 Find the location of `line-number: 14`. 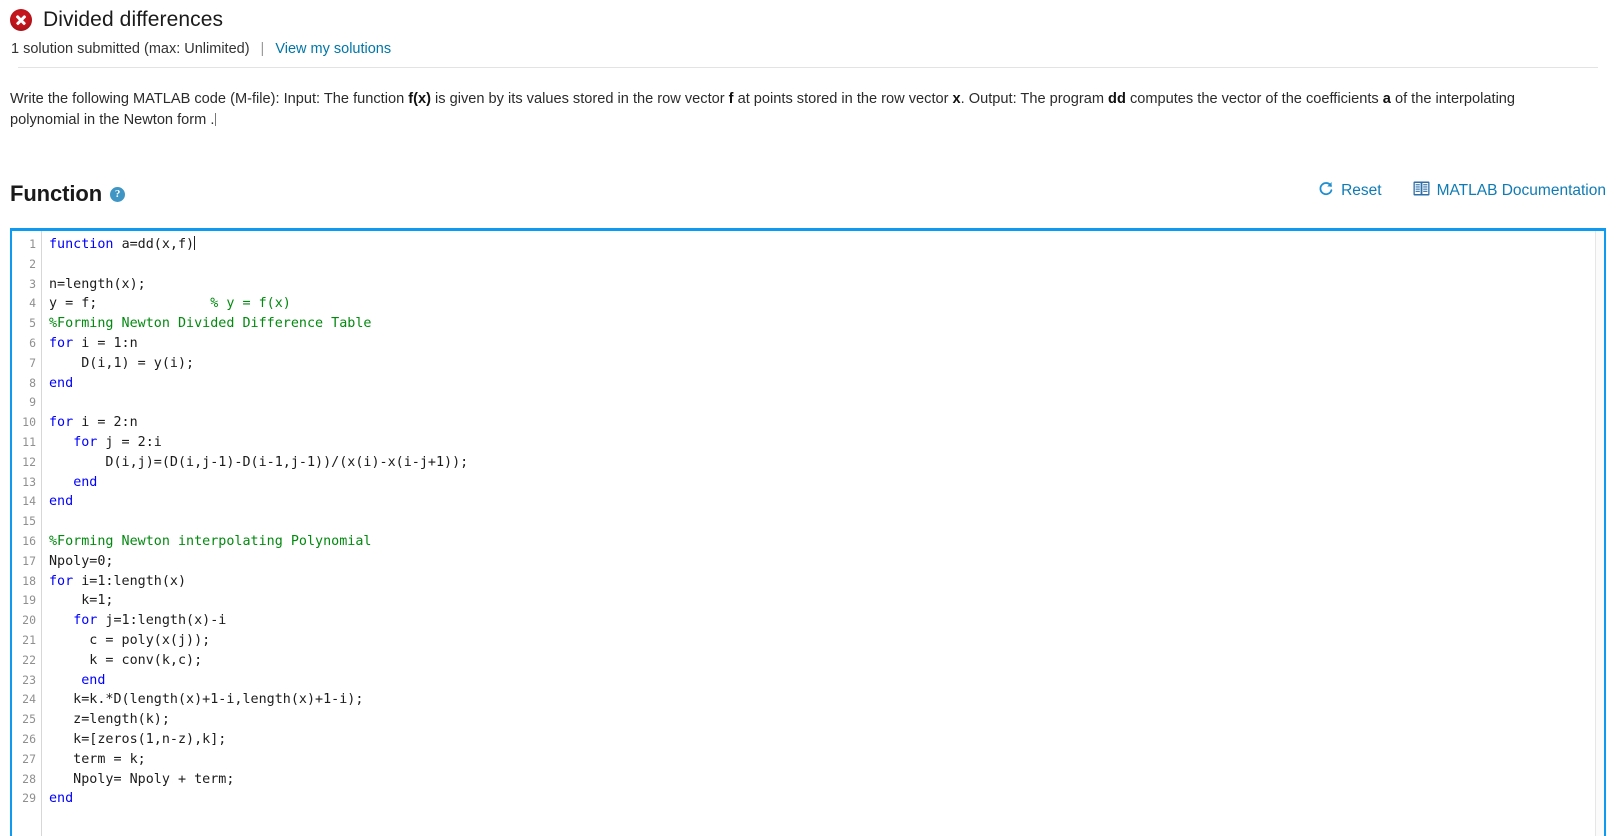

line-number: 14 is located at coordinates (29, 501).